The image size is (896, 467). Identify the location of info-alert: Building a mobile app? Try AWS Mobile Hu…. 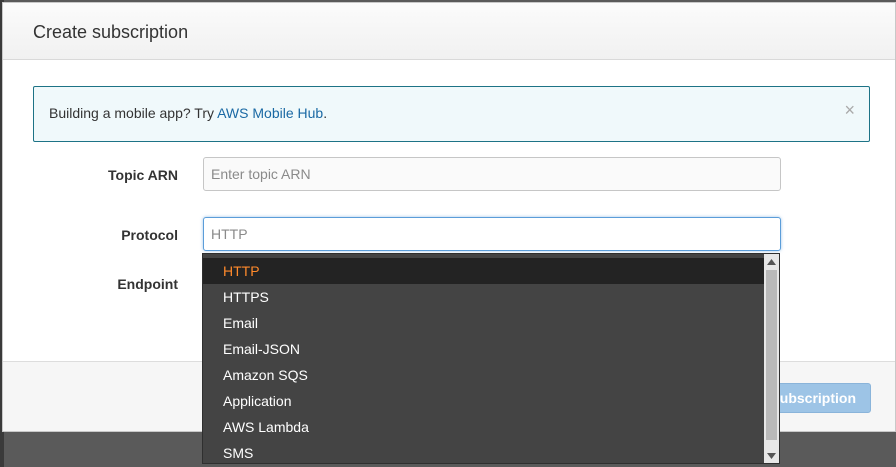
(451, 114).